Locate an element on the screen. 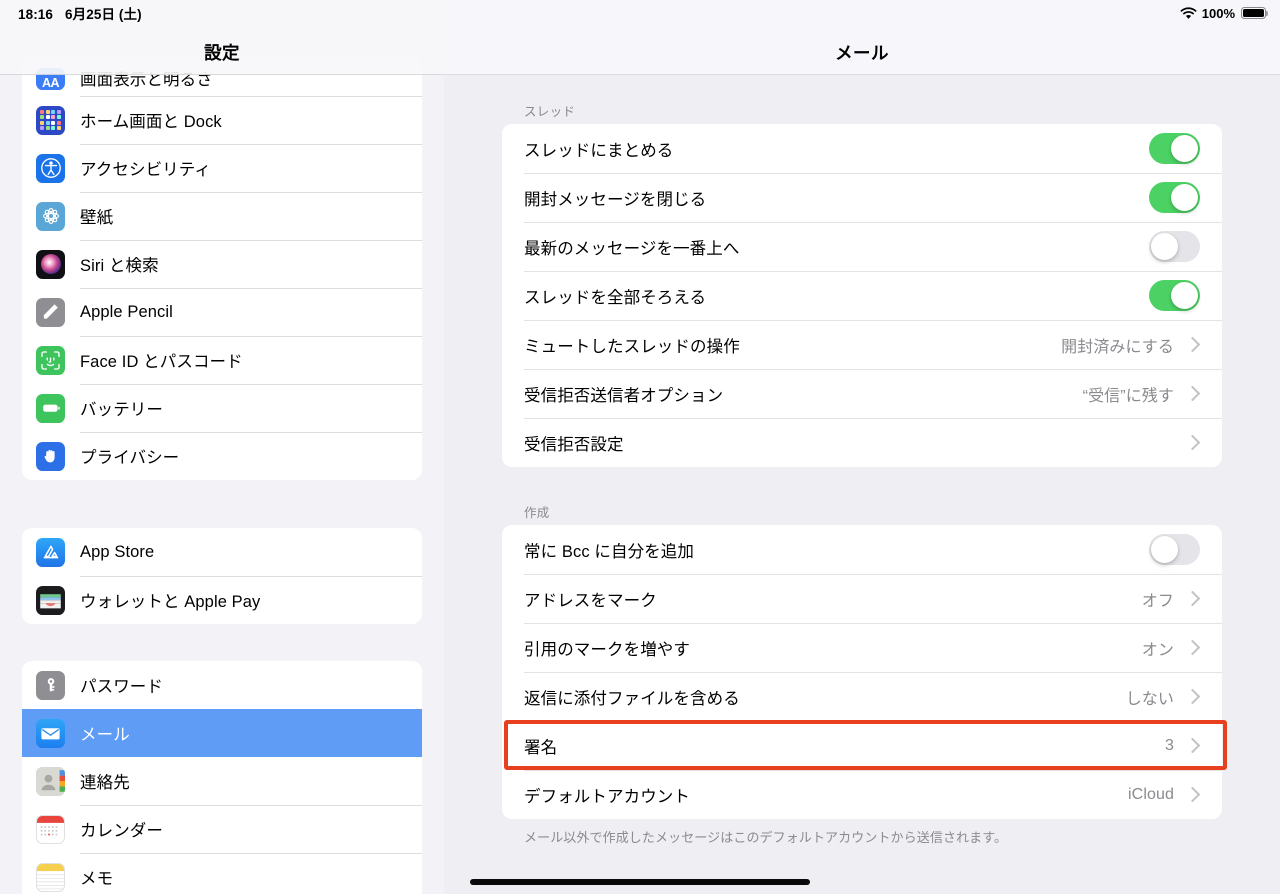 Image resolution: width=1280 pixels, height=894 pixels. notes-icon is located at coordinates (50, 877).